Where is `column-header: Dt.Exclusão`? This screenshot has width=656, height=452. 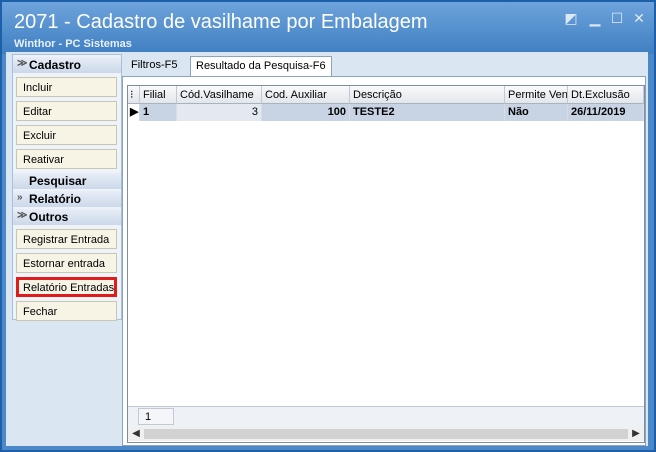 column-header: Dt.Exclusão is located at coordinates (606, 95).